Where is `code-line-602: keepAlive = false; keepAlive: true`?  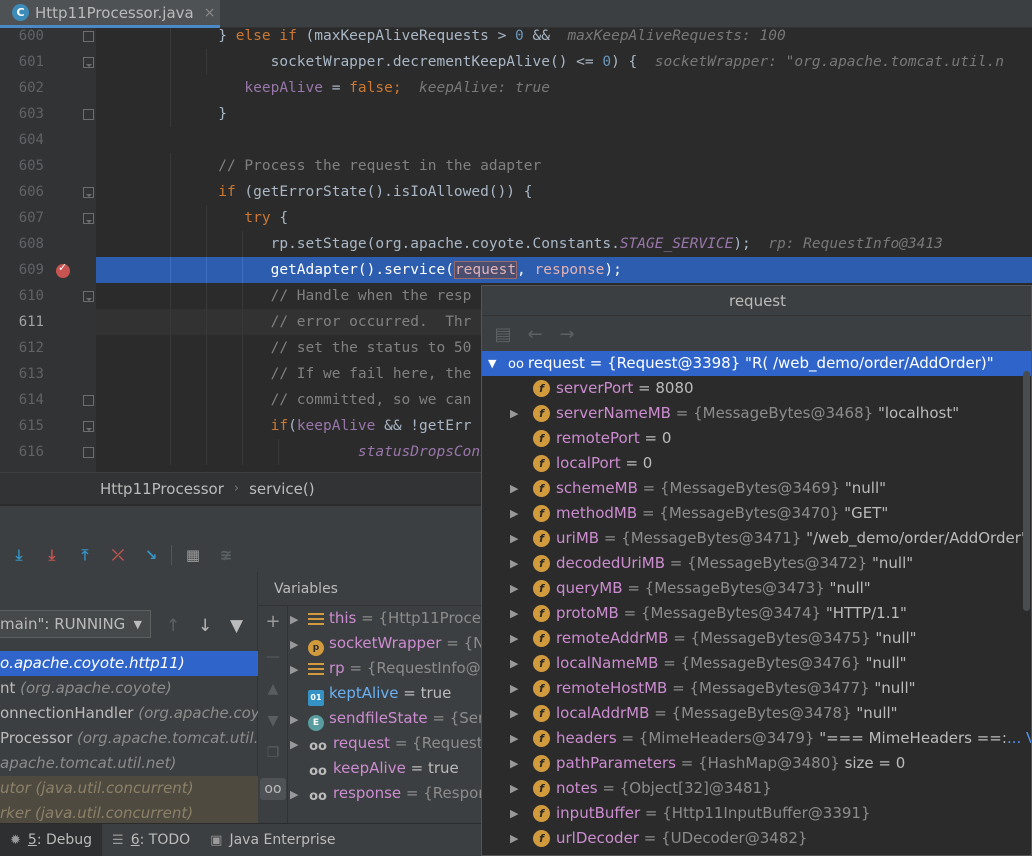 code-line-602: keepAlive = false; keepAlive: true is located at coordinates (564, 88).